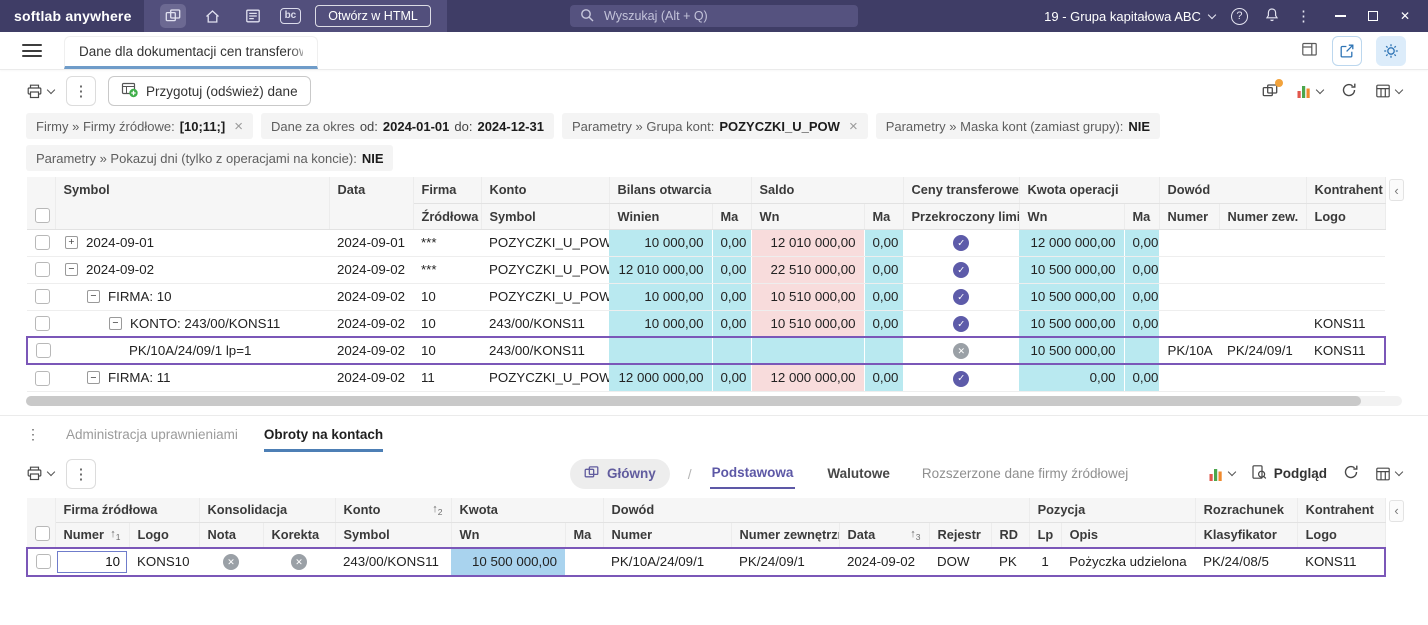  What do you see at coordinates (373, 16) in the screenshot?
I see `open-in-html-button: Otwórz w HTML` at bounding box center [373, 16].